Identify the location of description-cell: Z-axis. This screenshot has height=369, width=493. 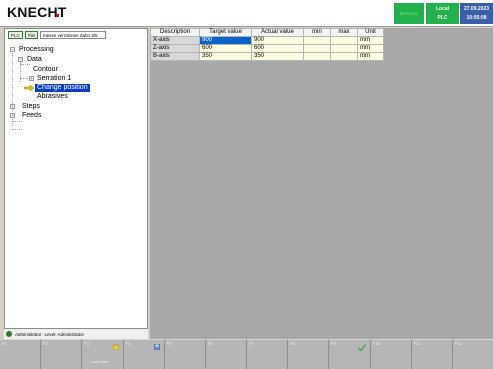
(175, 48).